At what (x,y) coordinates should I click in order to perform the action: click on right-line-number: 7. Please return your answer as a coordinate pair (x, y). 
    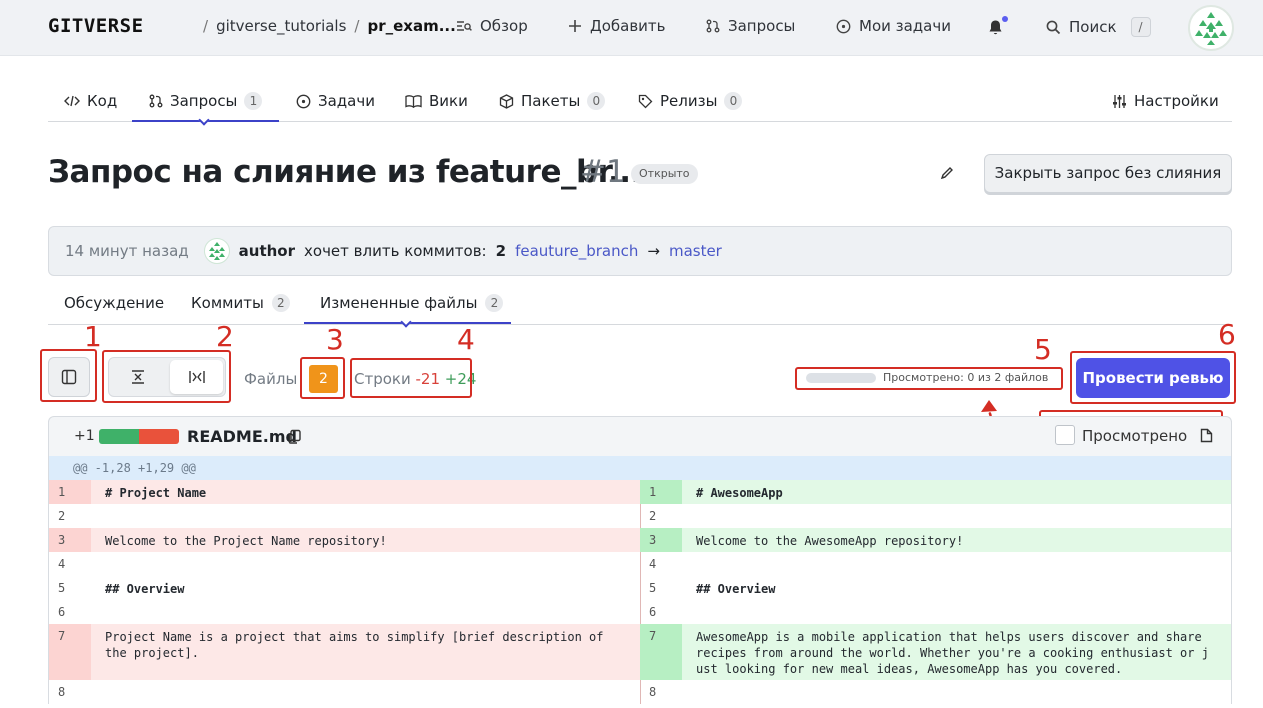
    Looking at the image, I should click on (661, 652).